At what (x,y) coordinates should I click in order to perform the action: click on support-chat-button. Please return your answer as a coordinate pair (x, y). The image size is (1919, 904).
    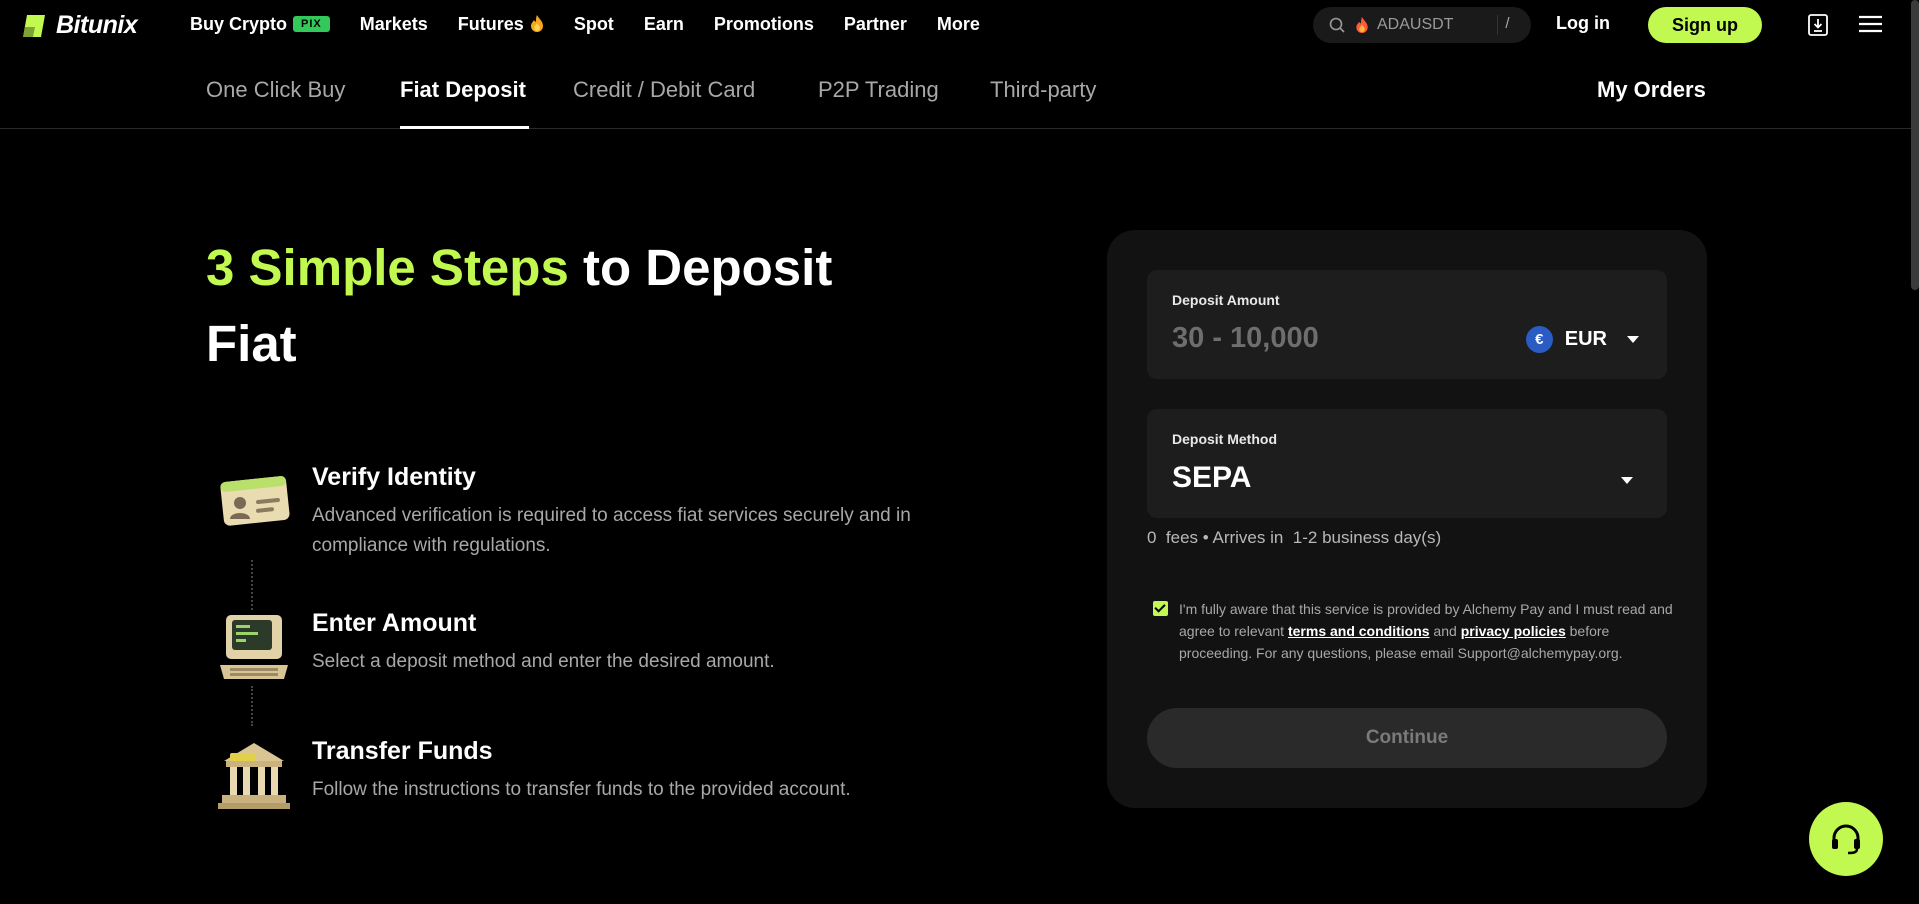
    Looking at the image, I should click on (1846, 839).